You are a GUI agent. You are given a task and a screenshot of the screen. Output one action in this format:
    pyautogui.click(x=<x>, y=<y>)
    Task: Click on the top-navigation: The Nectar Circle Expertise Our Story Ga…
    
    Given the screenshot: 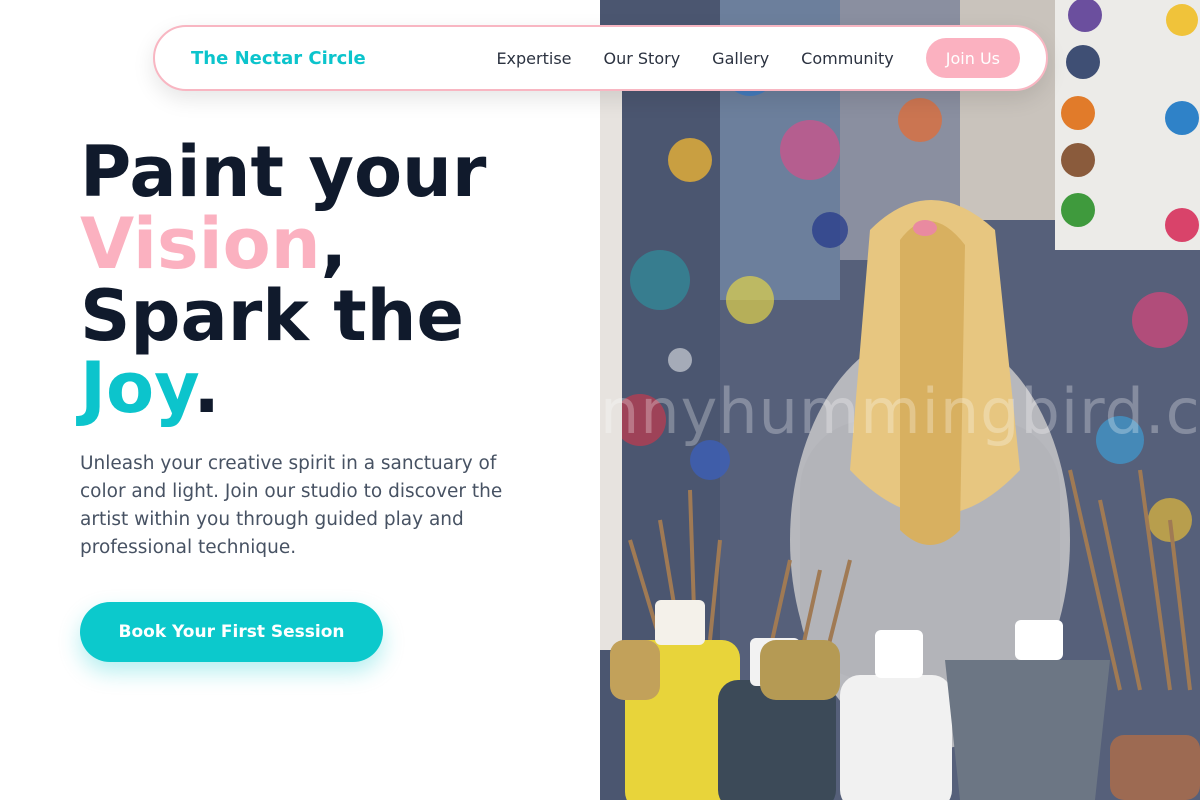 What is the action you would take?
    pyautogui.click(x=600, y=58)
    